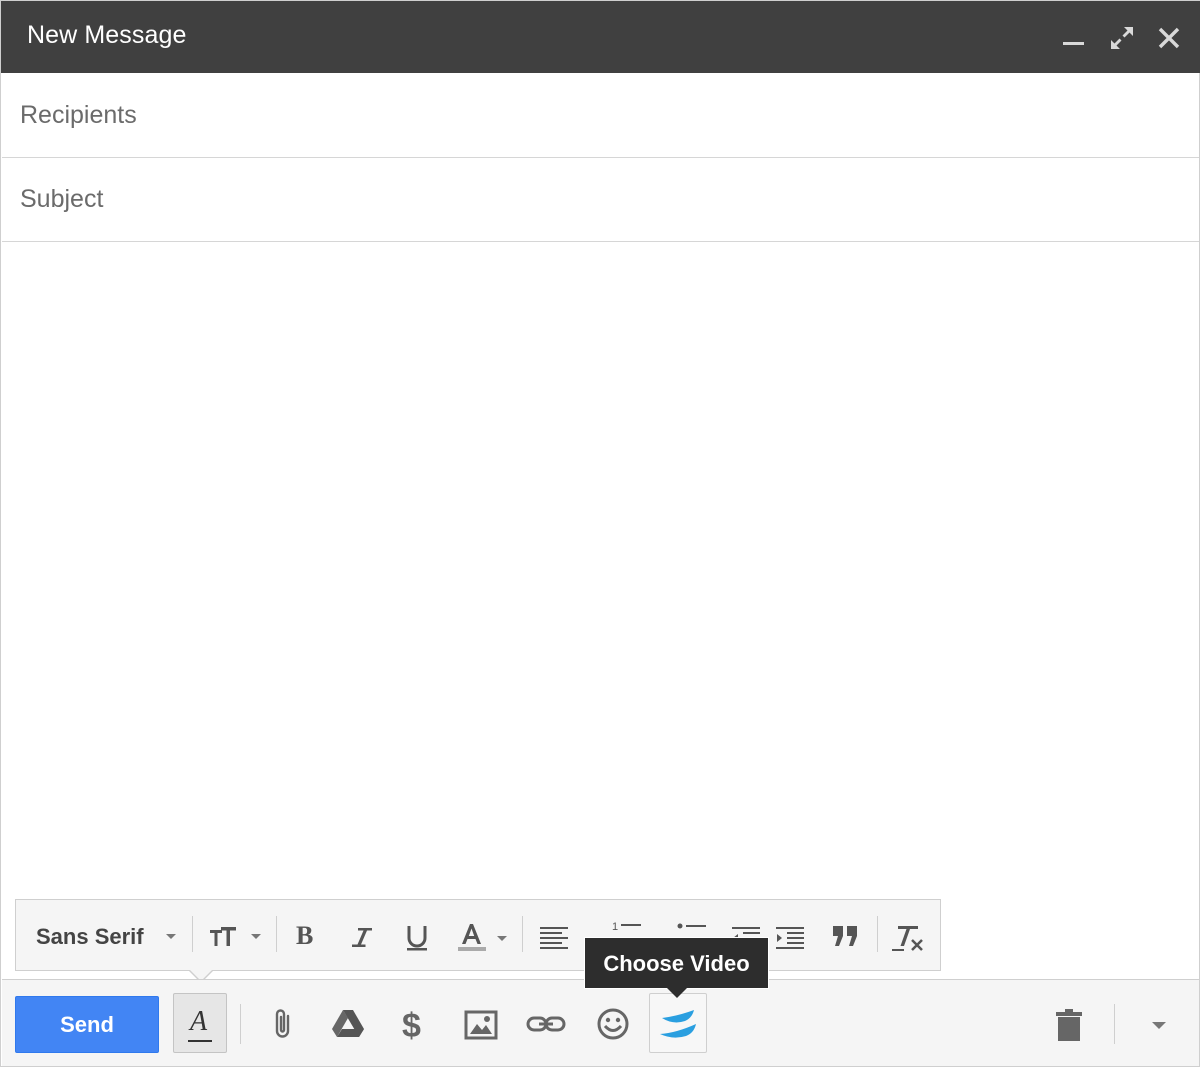 The width and height of the screenshot is (1200, 1067). I want to click on font-family-select: Sans Serif, so click(90, 937).